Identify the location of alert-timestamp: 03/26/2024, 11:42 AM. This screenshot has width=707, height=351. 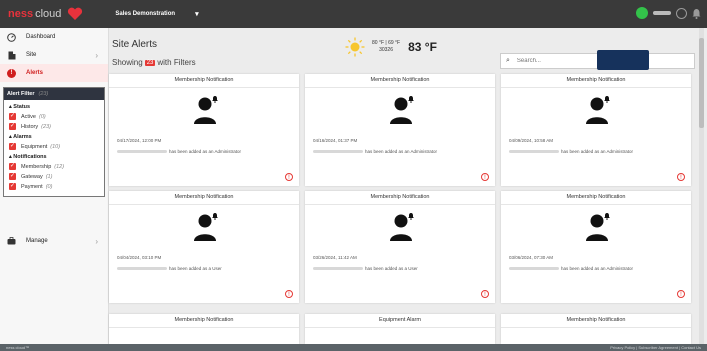
(335, 257).